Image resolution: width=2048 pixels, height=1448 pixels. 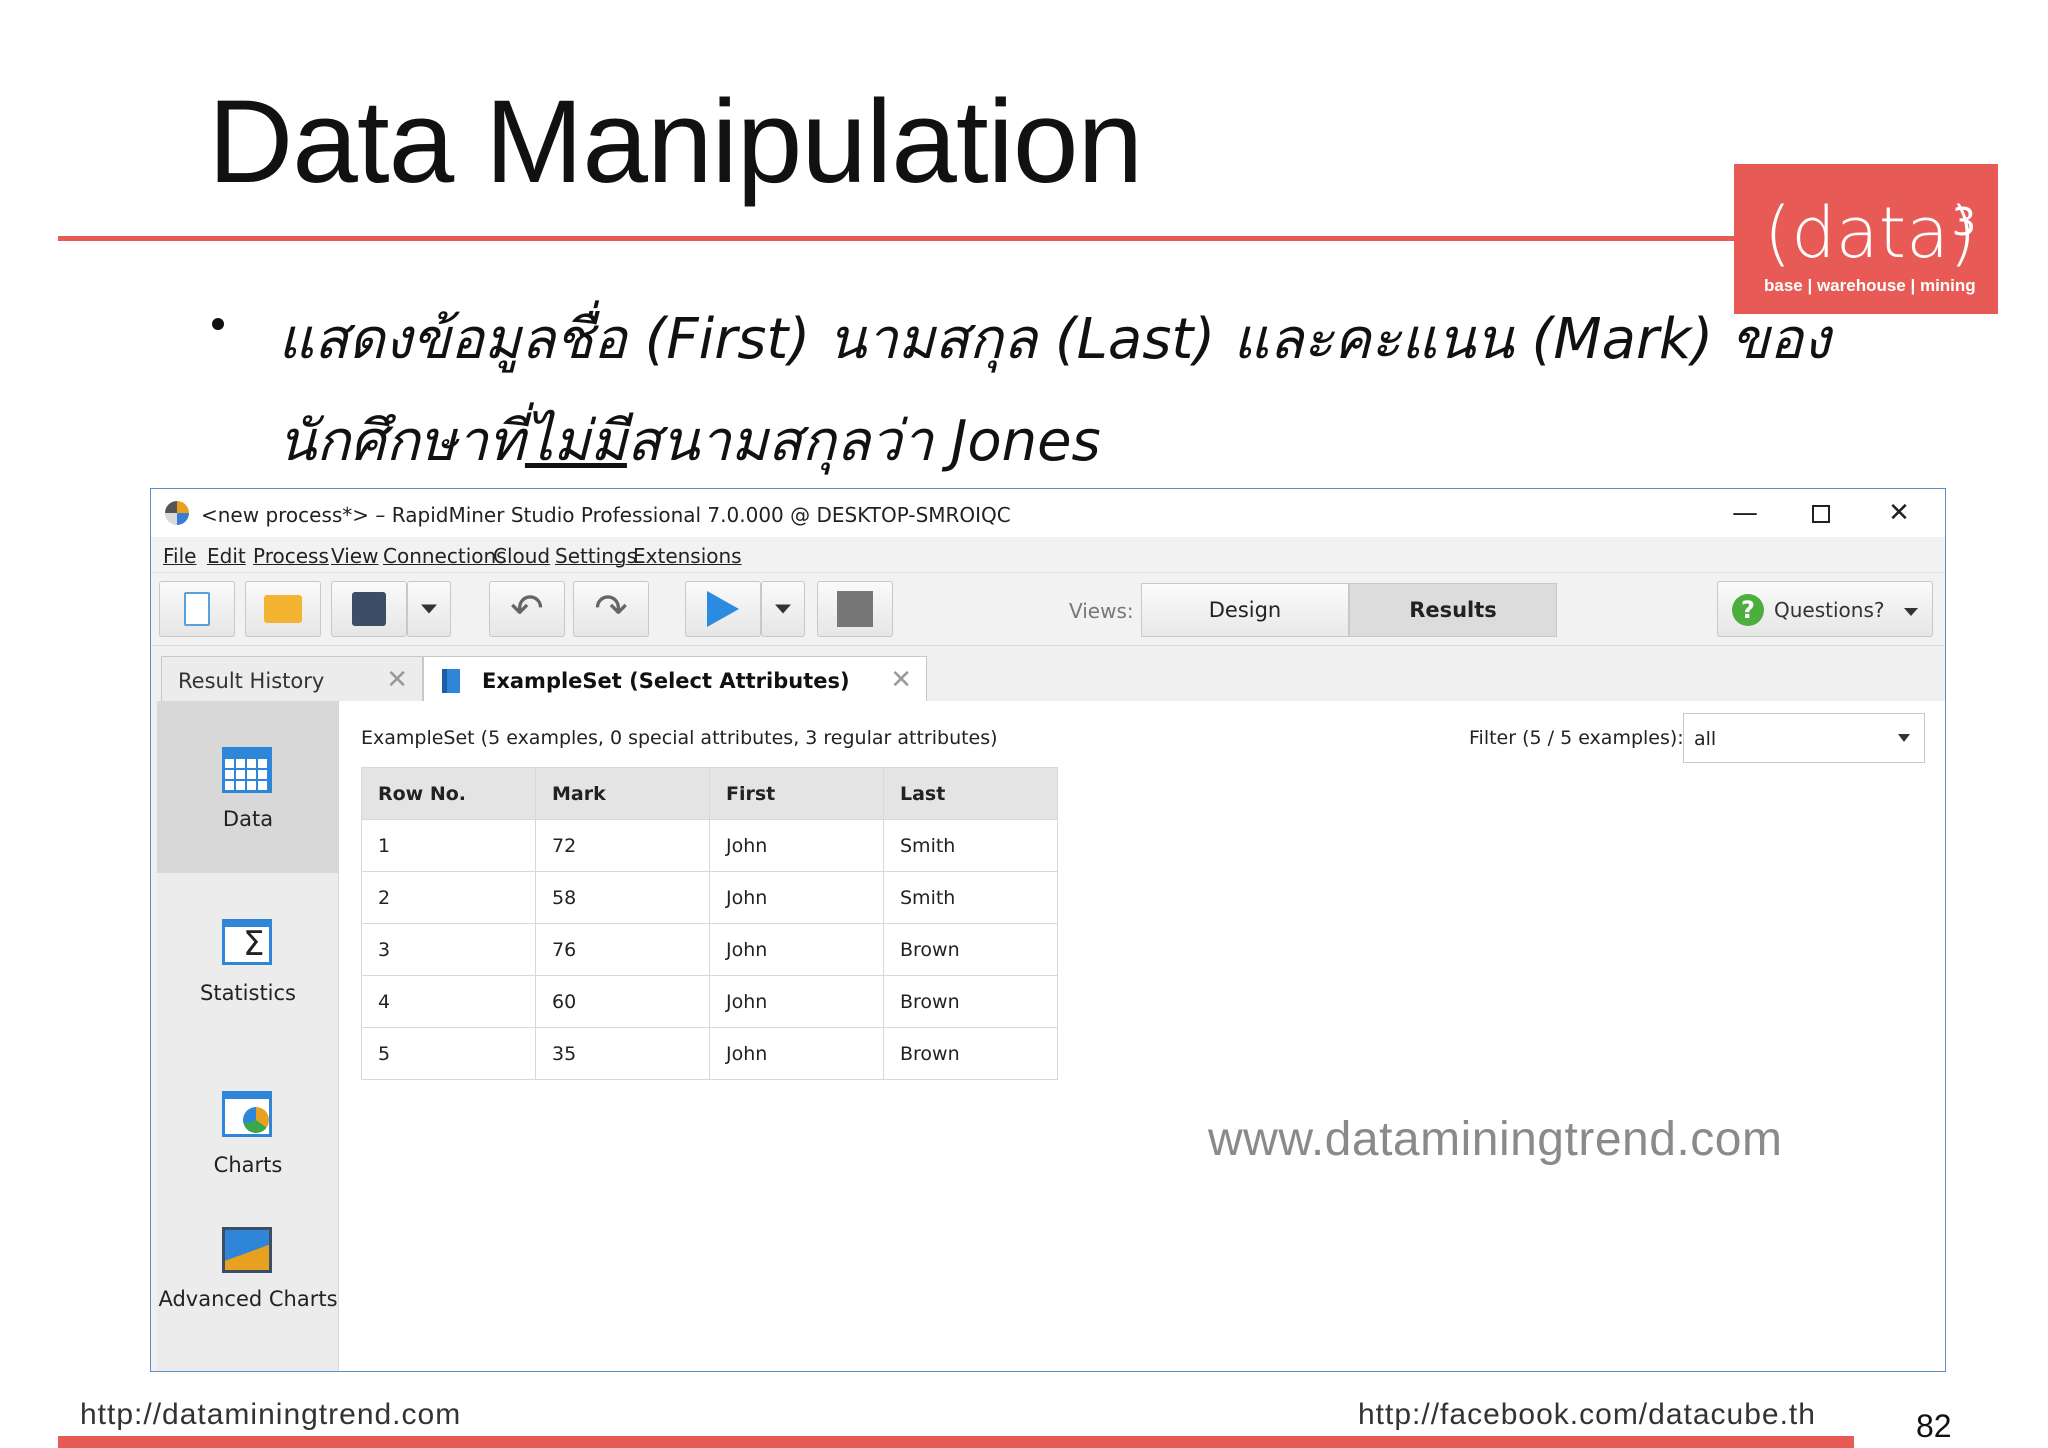 I want to click on folder-icon, so click(x=283, y=609).